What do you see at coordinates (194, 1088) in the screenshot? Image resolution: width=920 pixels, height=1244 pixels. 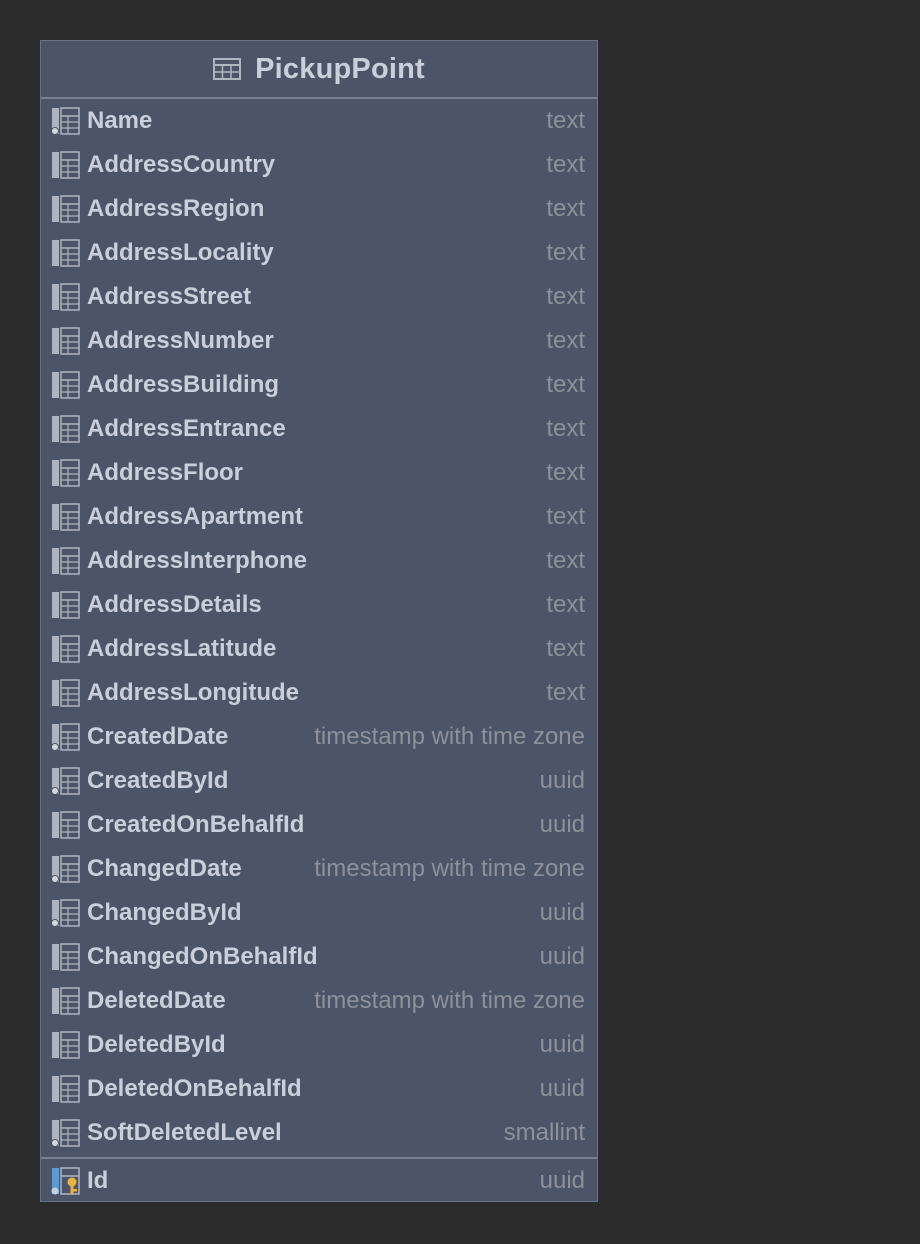 I see `column-name: DeletedOnBehalfId` at bounding box center [194, 1088].